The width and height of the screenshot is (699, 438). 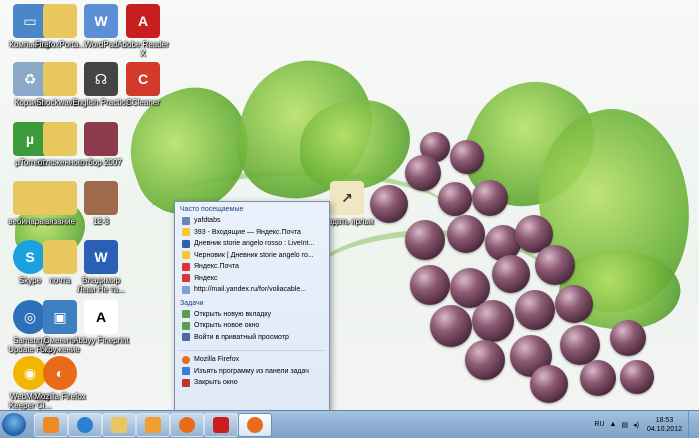 What do you see at coordinates (217, 360) in the screenshot?
I see `action-label: Mozilla Firefox` at bounding box center [217, 360].